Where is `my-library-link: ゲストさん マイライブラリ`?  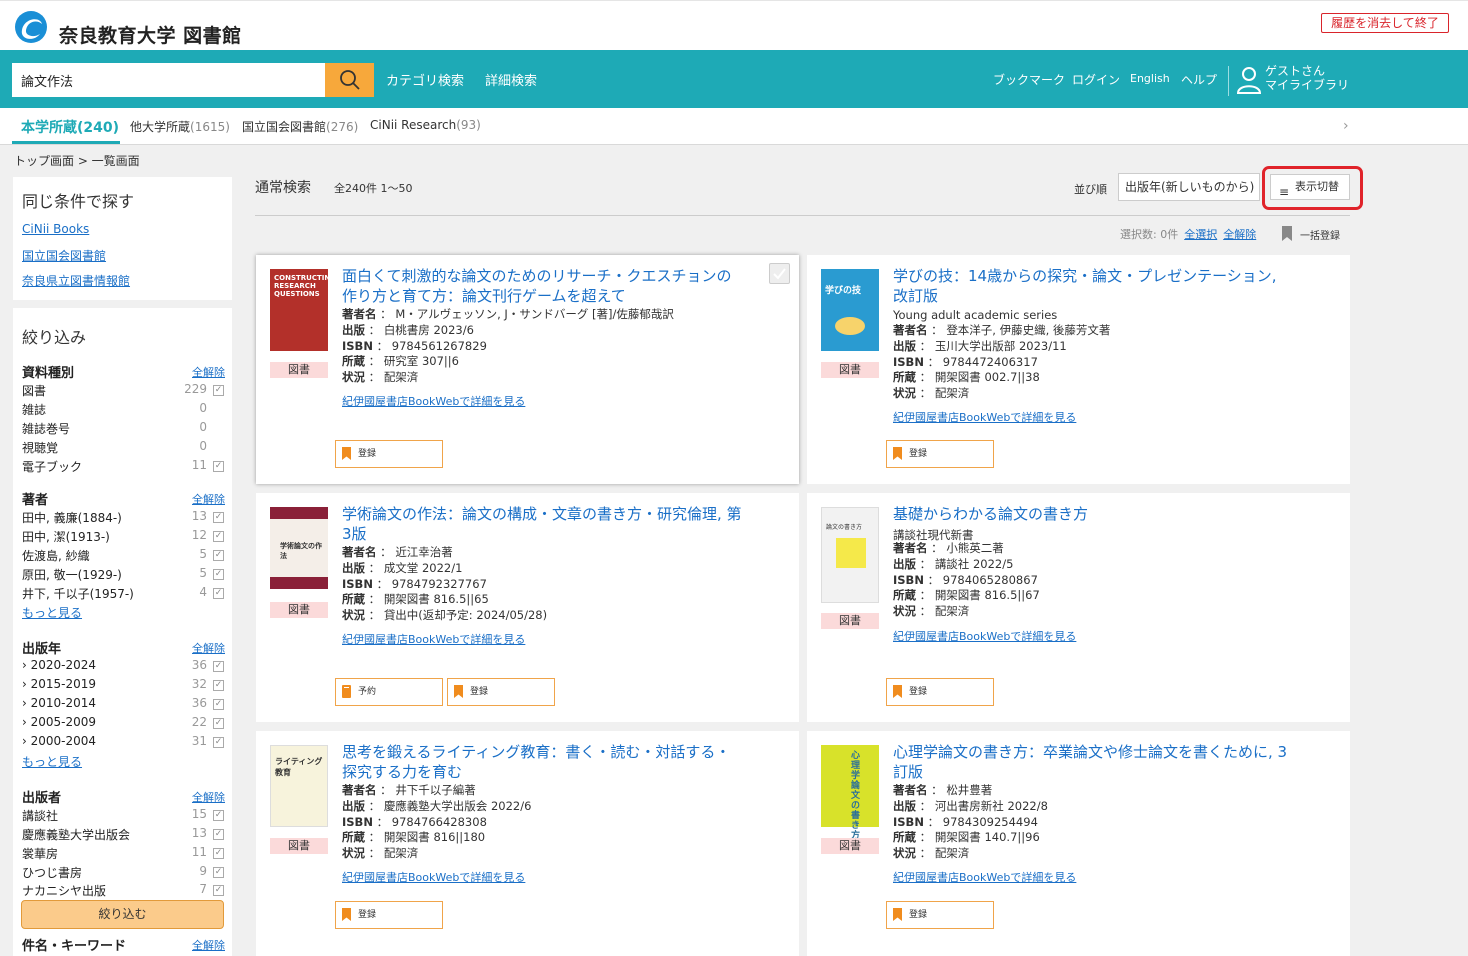
my-library-link: ゲストさん マイライブラリ is located at coordinates (1307, 78).